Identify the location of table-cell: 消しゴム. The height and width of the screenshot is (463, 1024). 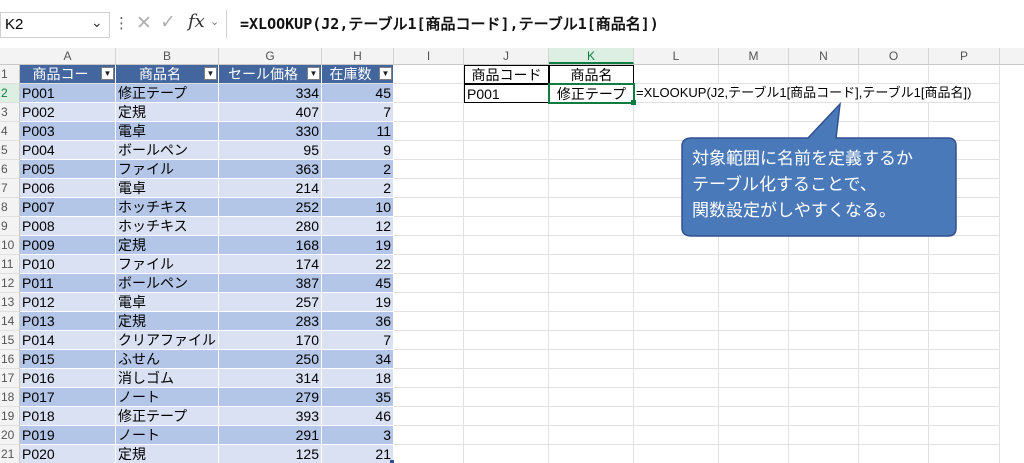
(167, 378).